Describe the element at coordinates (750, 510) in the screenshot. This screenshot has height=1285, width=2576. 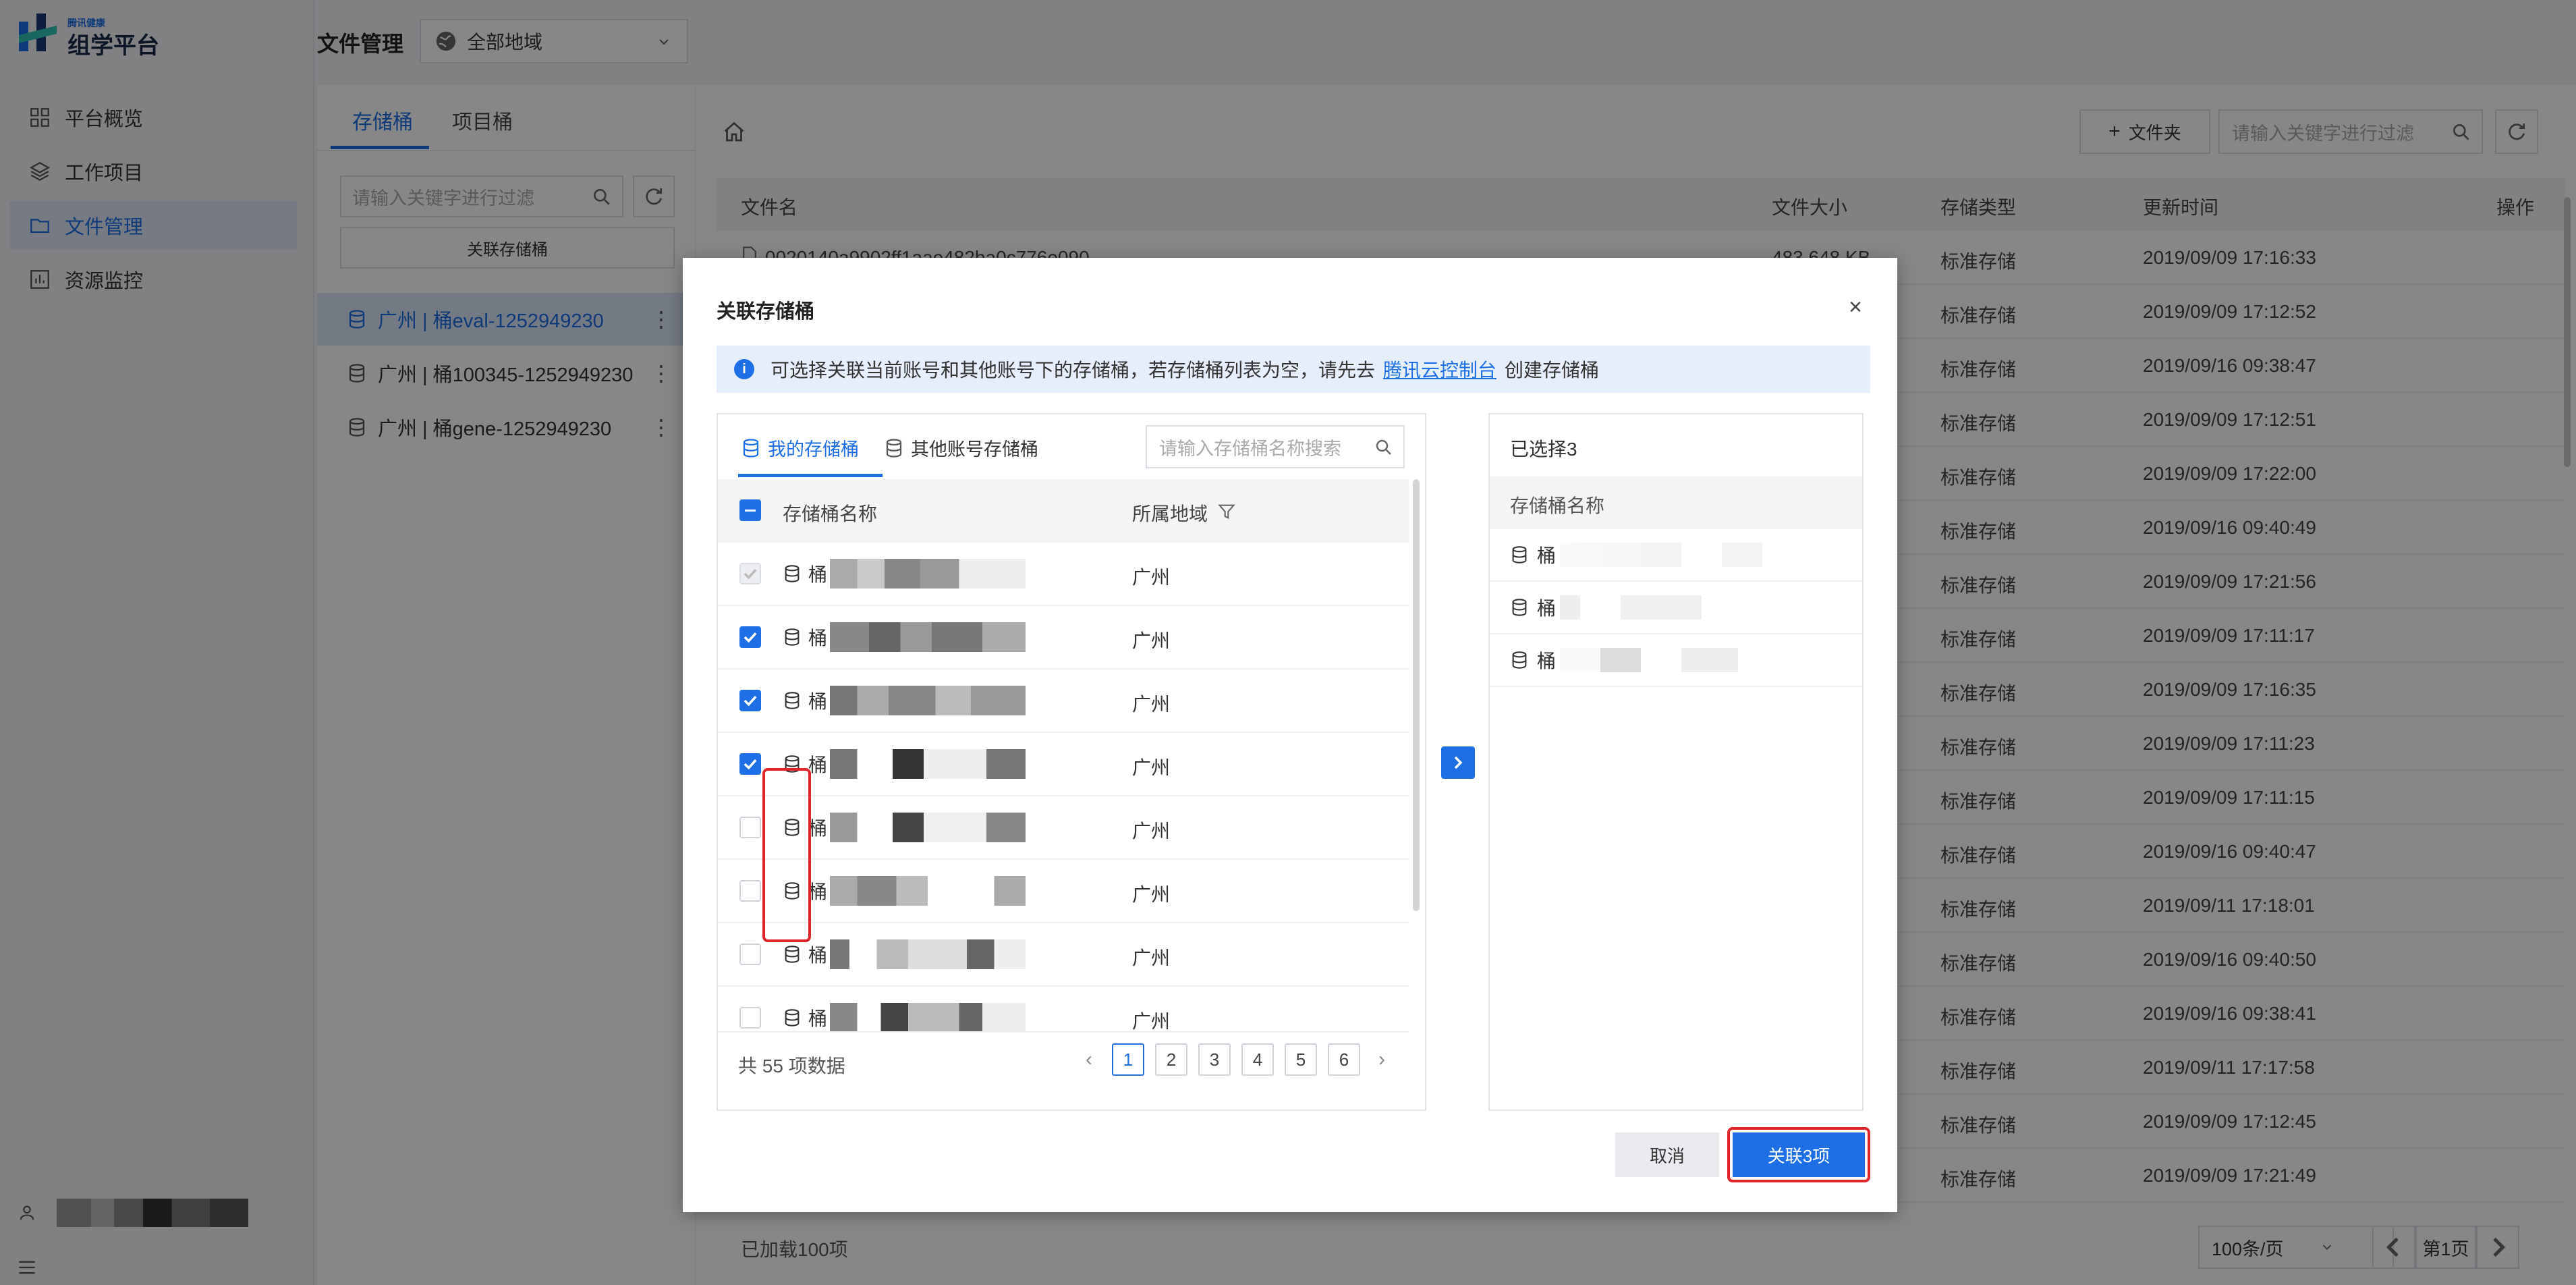
I see `select-all-checkbox` at that location.